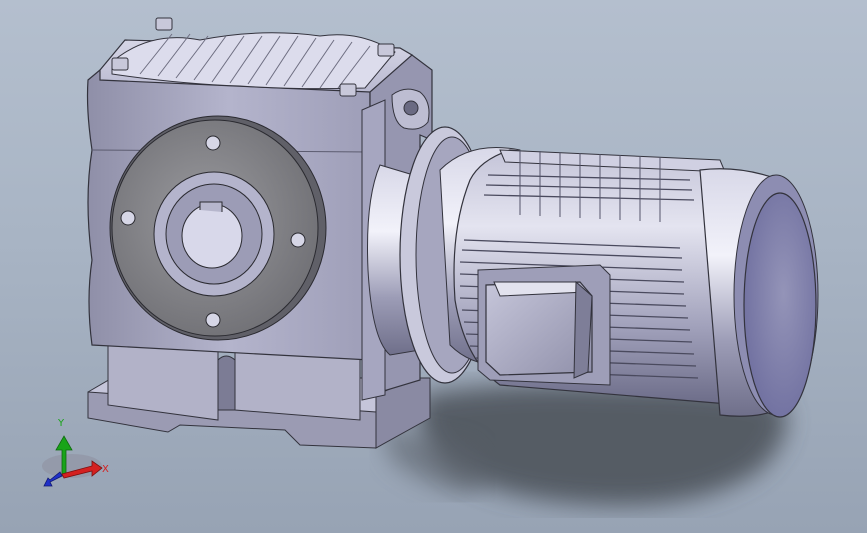 The image size is (867, 533). I want to click on orientation-triad: Y X, so click(75, 452).